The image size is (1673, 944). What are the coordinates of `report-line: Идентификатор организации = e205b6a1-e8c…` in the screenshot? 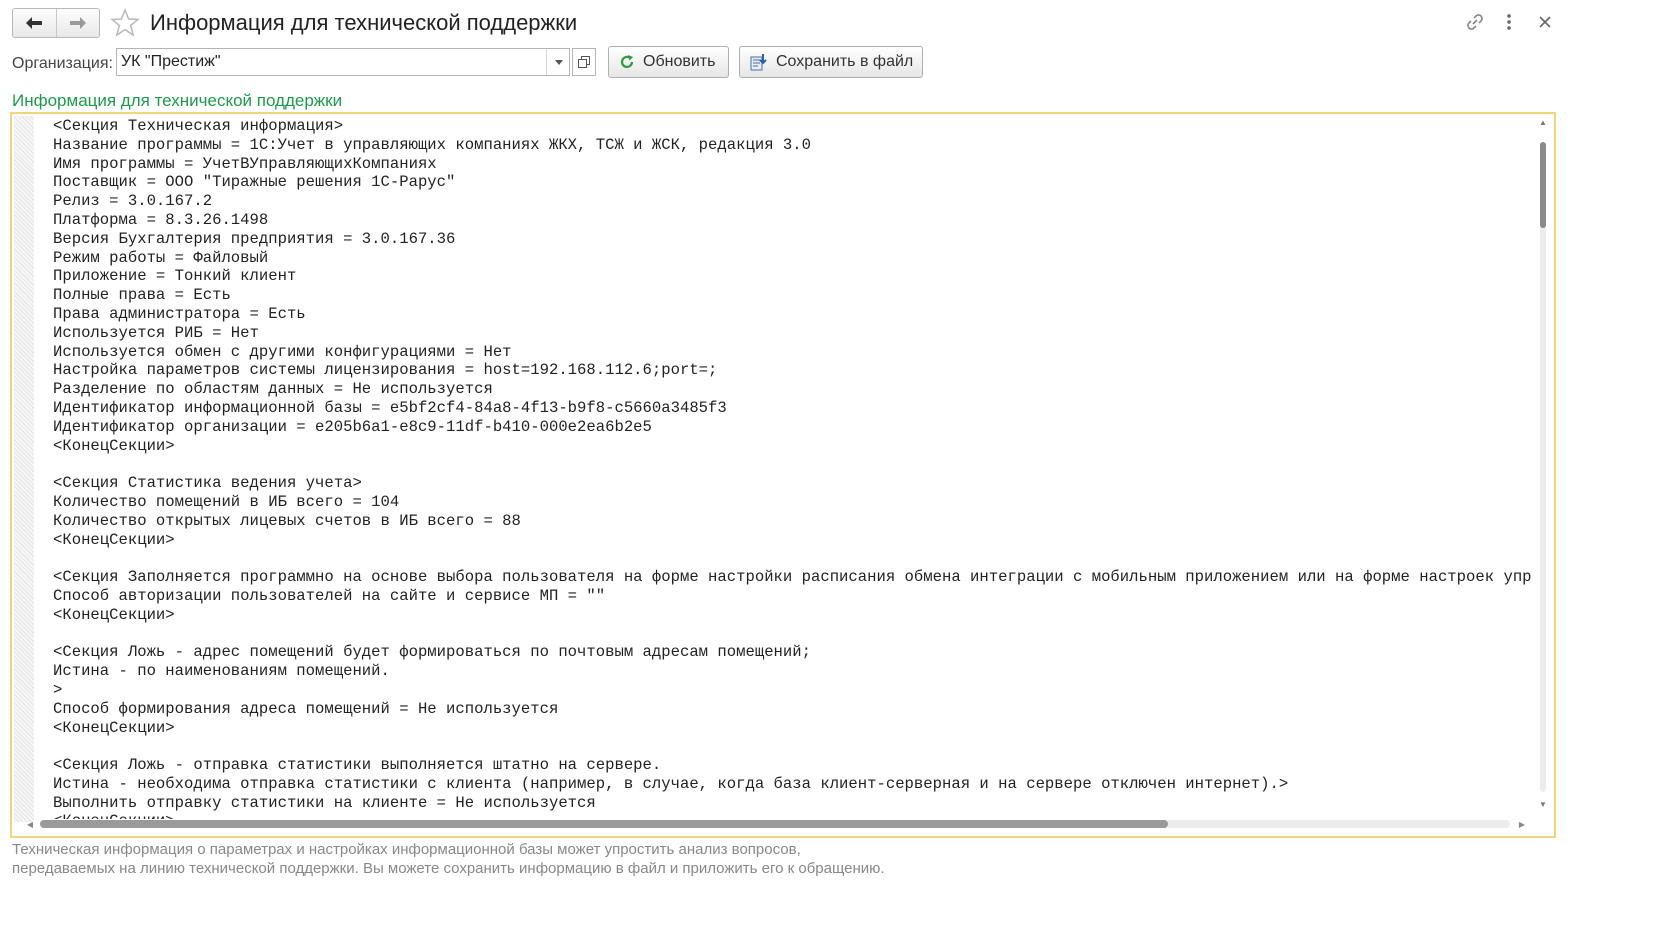 It's located at (352, 426).